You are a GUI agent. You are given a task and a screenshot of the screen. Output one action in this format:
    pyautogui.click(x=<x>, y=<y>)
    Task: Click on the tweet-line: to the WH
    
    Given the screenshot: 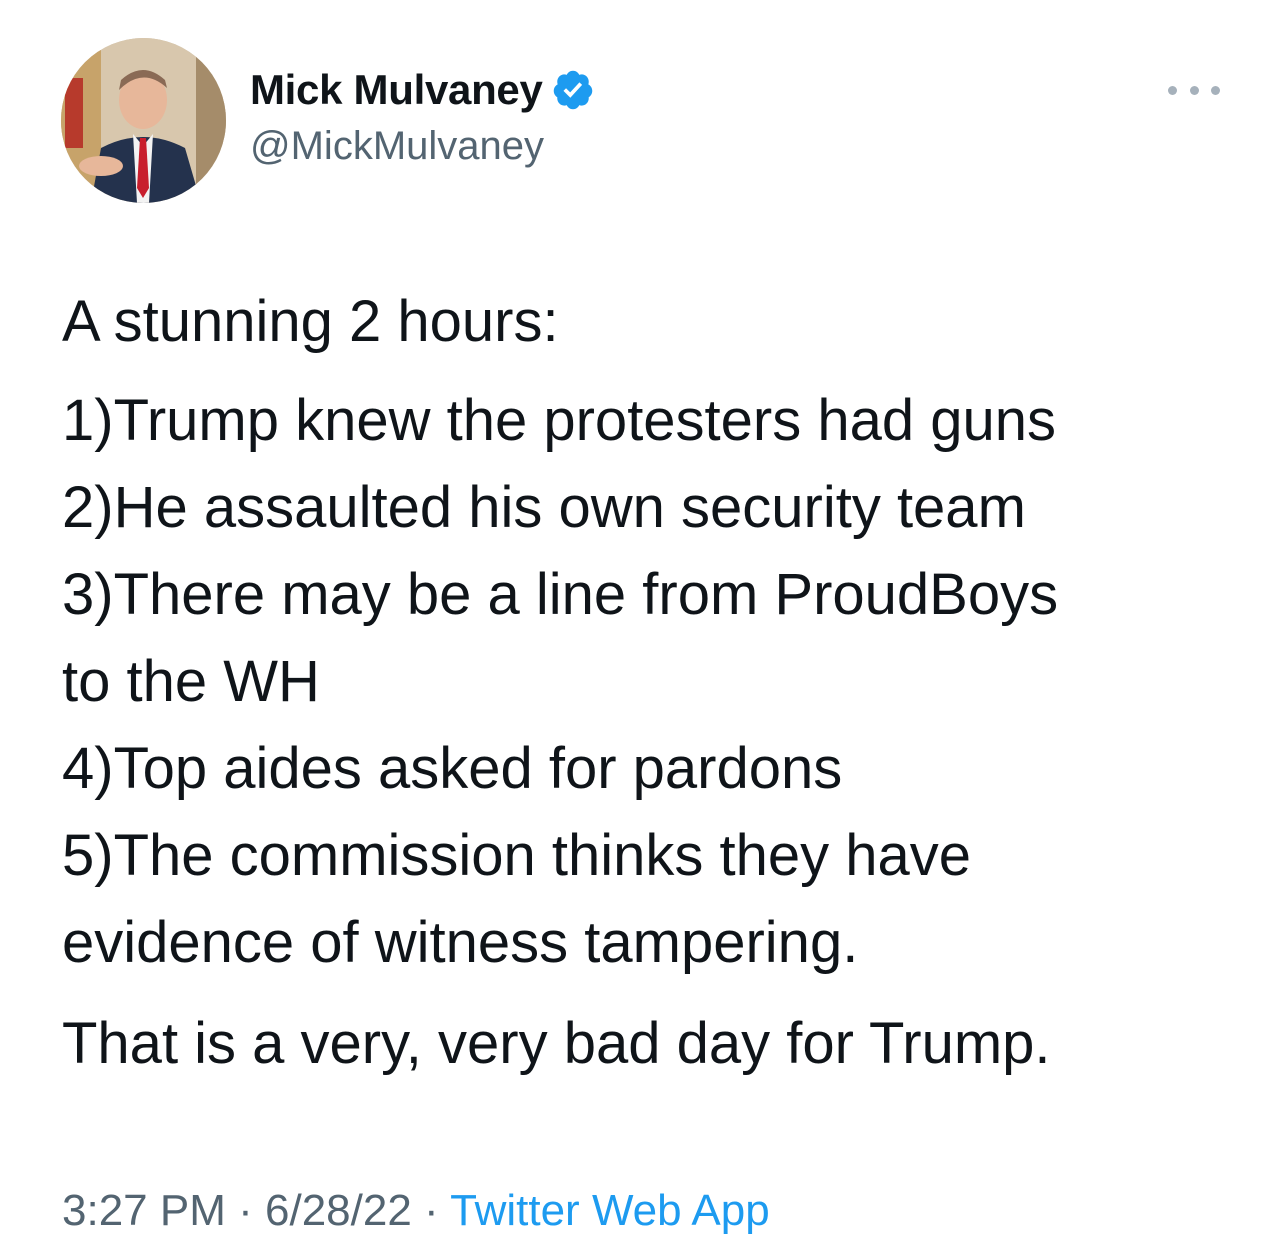 What is the action you would take?
    pyautogui.click(x=191, y=681)
    